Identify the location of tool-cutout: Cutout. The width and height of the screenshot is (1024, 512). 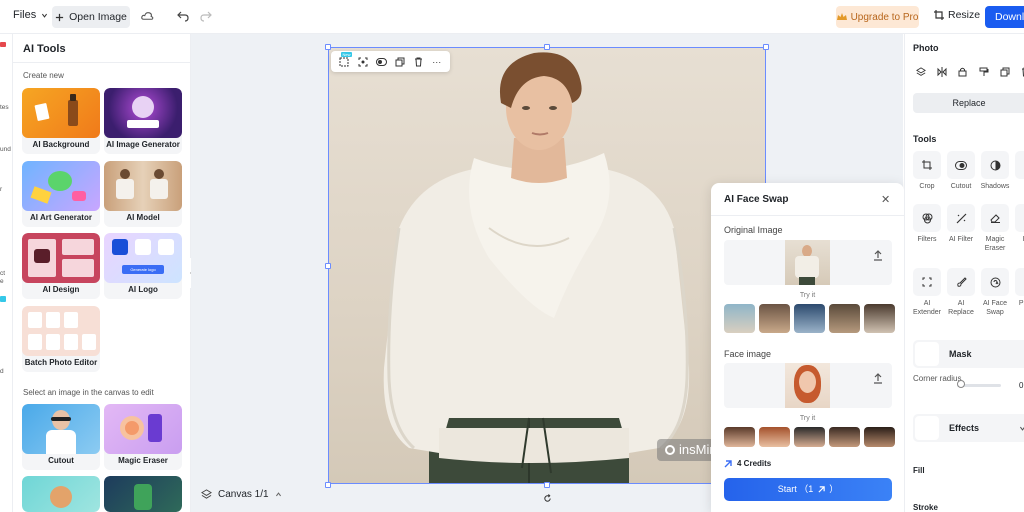
(961, 171).